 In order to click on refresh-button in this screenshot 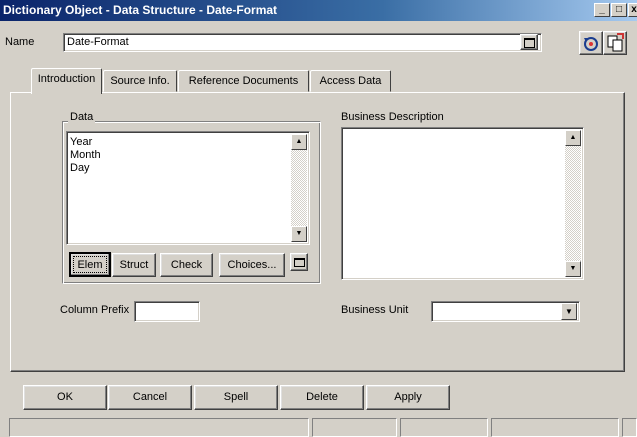, I will do `click(591, 43)`.